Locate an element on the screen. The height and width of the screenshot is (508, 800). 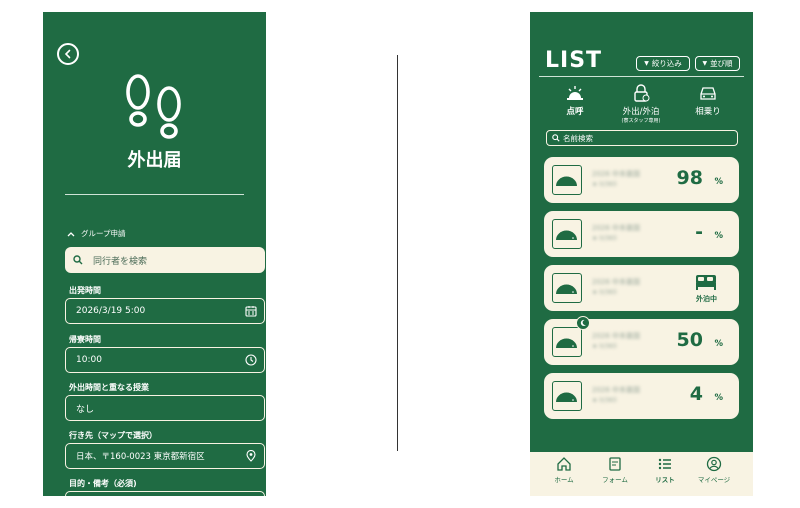
field-label: 外出時間と重なる授業 is located at coordinates (109, 387).